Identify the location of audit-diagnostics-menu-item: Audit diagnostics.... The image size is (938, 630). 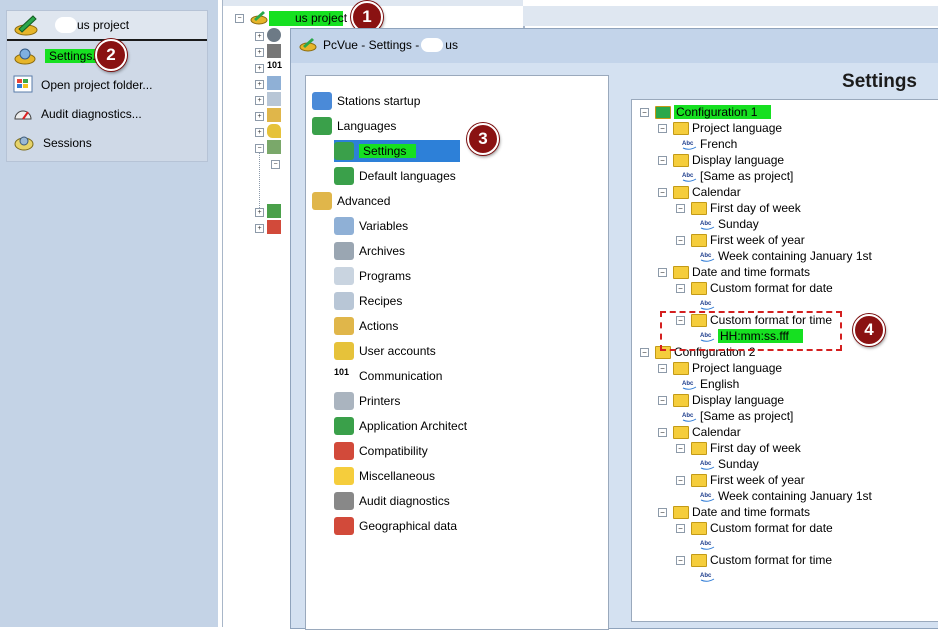
(77, 114).